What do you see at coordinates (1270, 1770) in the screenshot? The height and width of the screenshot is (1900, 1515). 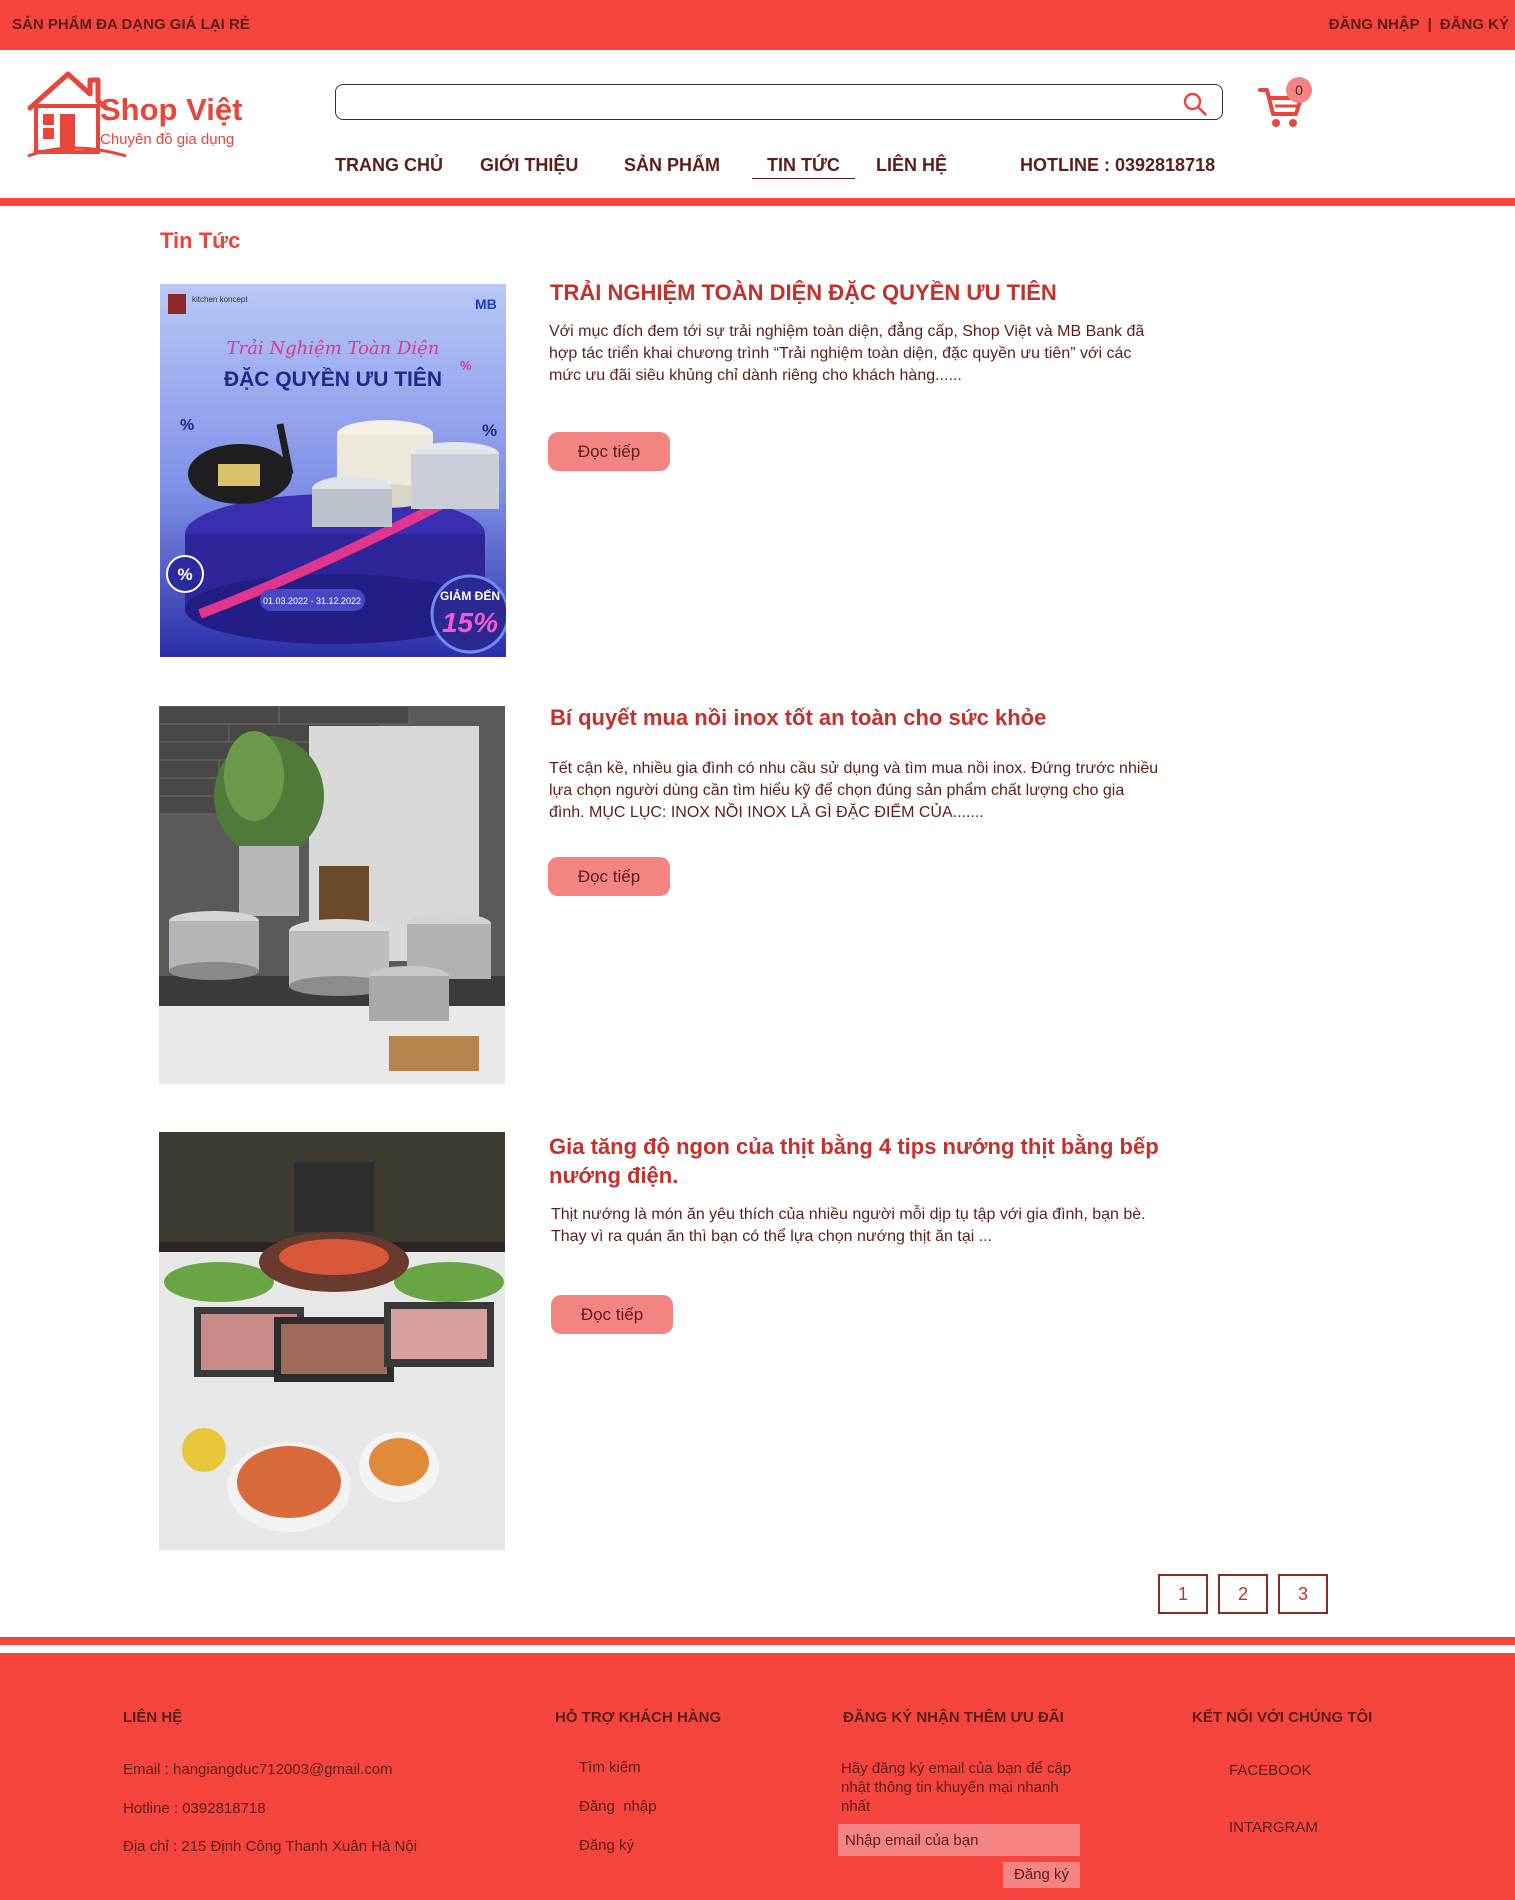 I see `footer-link-facebook: FACEBOOK` at bounding box center [1270, 1770].